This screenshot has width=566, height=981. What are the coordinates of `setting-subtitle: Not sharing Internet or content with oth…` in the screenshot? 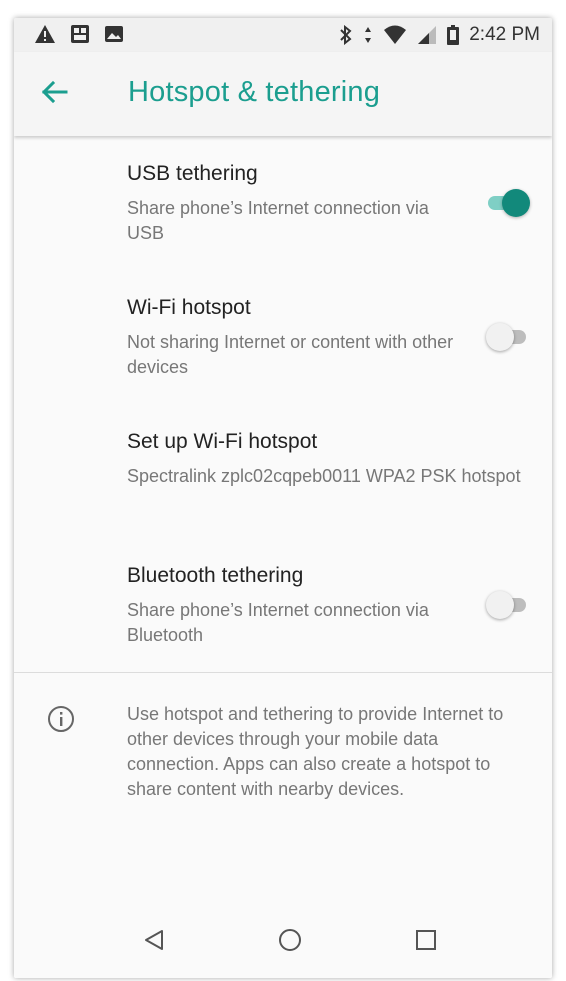 It's located at (290, 354).